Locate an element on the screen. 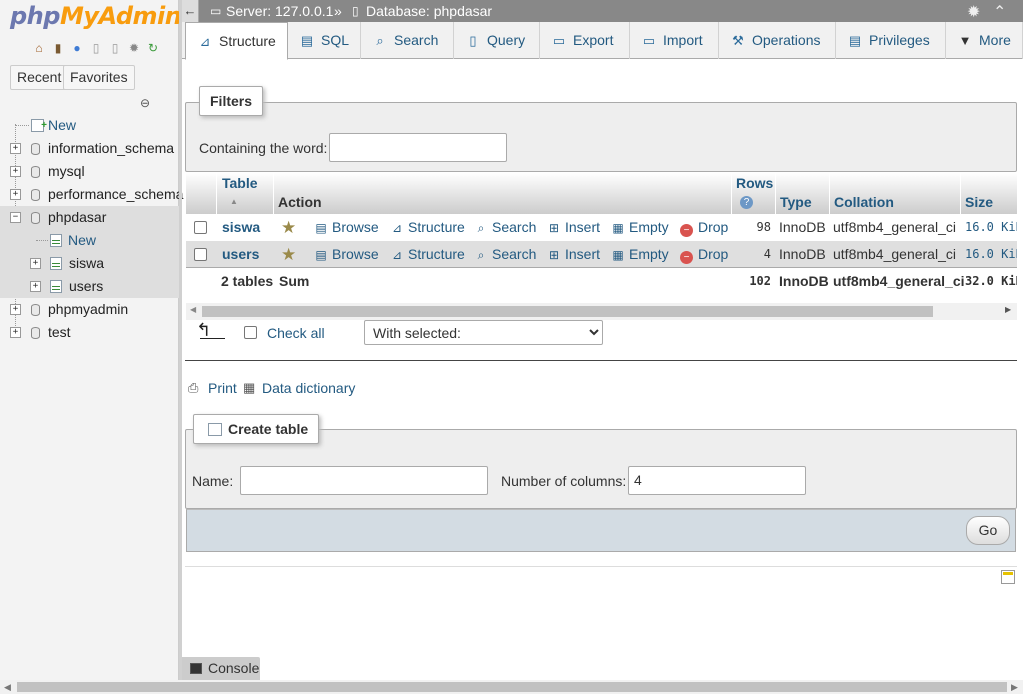 The height and width of the screenshot is (694, 1023). go-button: Go is located at coordinates (988, 530).